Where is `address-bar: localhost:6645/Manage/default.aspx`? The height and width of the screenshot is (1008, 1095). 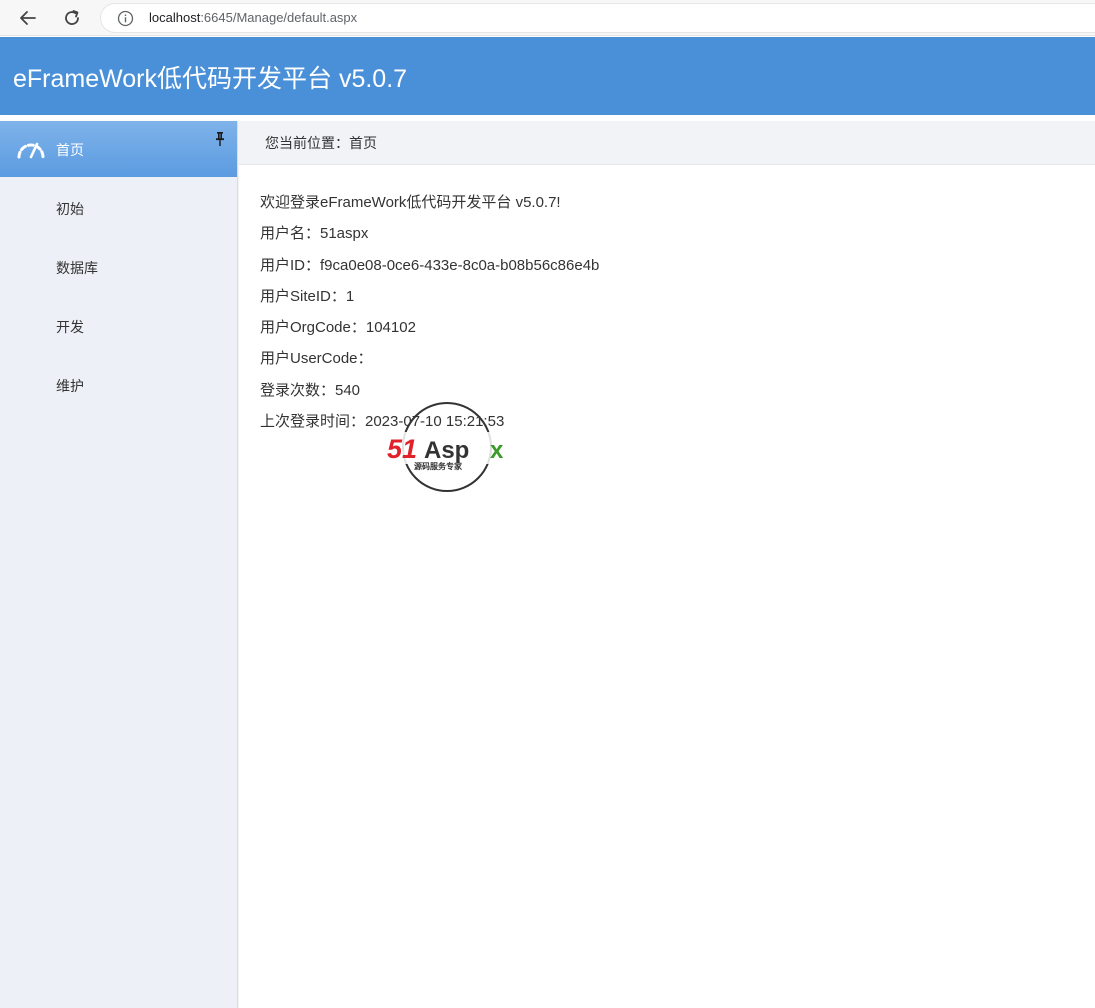
address-bar: localhost:6645/Manage/default.aspx is located at coordinates (597, 18).